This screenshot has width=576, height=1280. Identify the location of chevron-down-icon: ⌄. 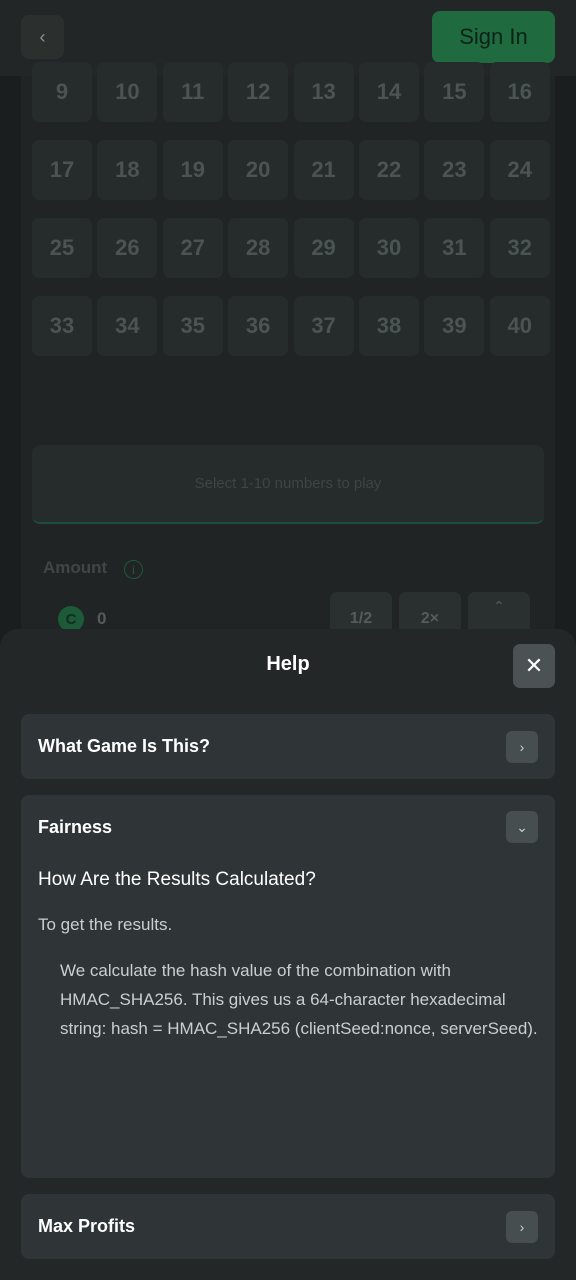
(522, 827).